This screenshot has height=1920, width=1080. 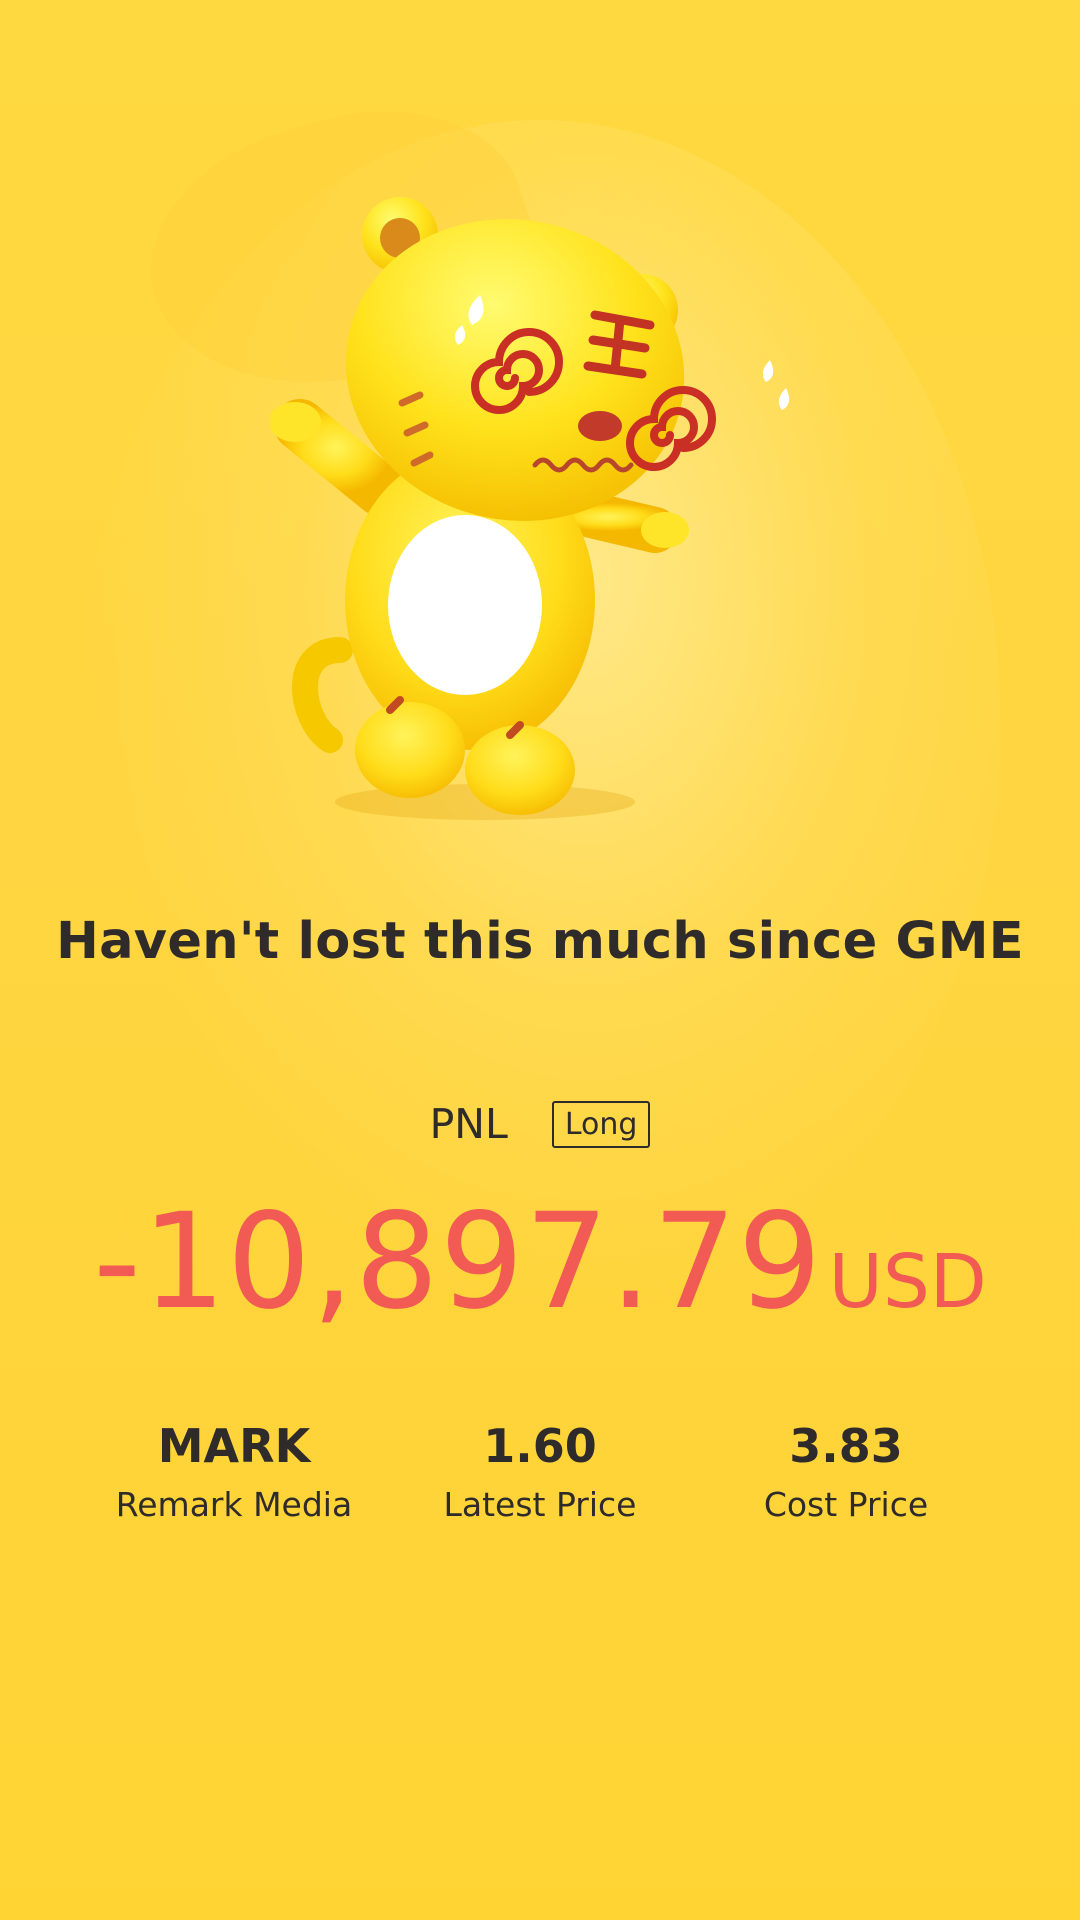 I want to click on cost-price-value: 3.83, so click(x=846, y=1446).